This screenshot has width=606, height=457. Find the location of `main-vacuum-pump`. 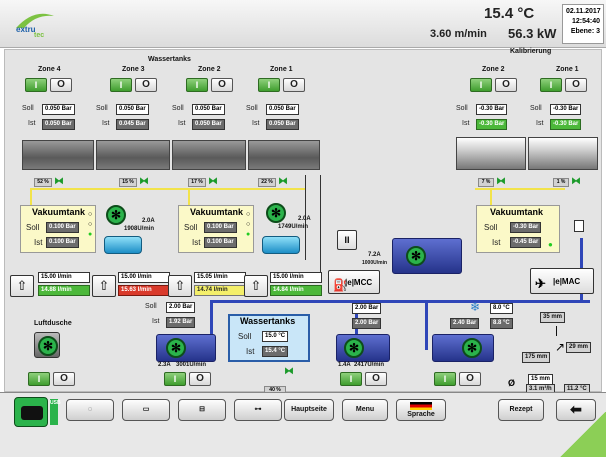

main-vacuum-pump is located at coordinates (427, 256).